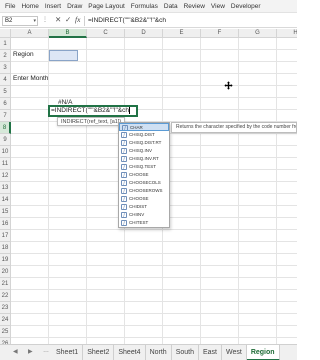 The height and width of the screenshot is (360, 320). Describe the element at coordinates (144, 159) in the screenshot. I see `autocomplete-item: f CHISQ.INV.RT` at that location.